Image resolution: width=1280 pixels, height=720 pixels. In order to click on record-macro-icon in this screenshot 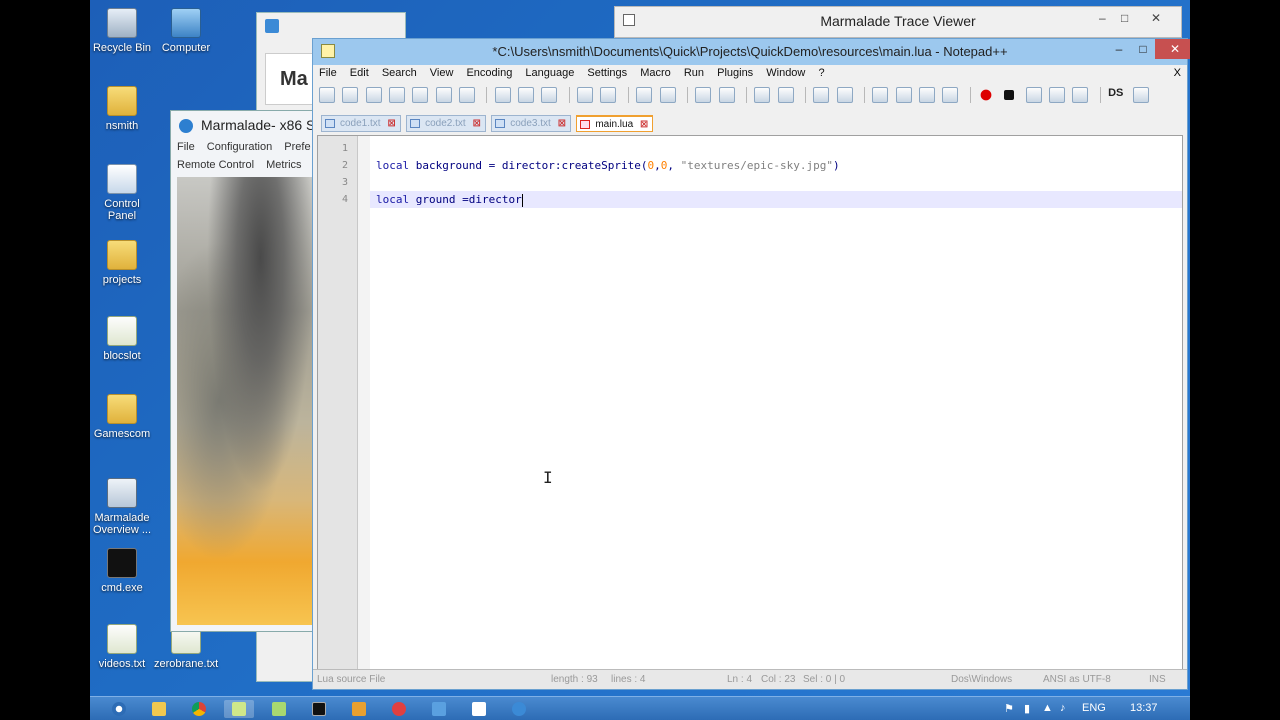, I will do `click(986, 95)`.